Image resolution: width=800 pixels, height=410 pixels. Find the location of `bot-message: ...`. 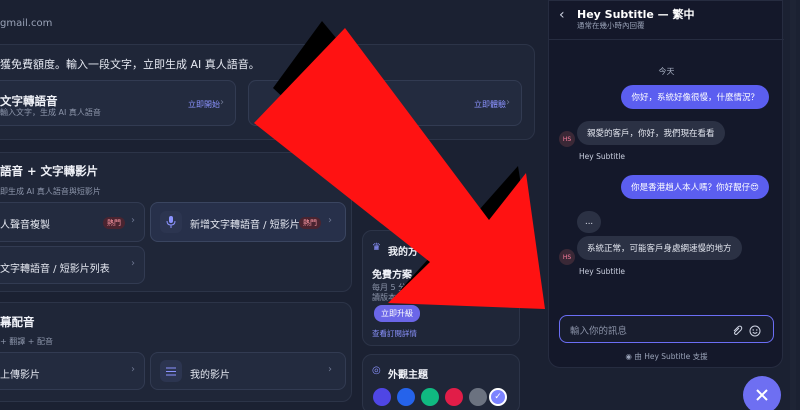

bot-message: ... is located at coordinates (589, 222).